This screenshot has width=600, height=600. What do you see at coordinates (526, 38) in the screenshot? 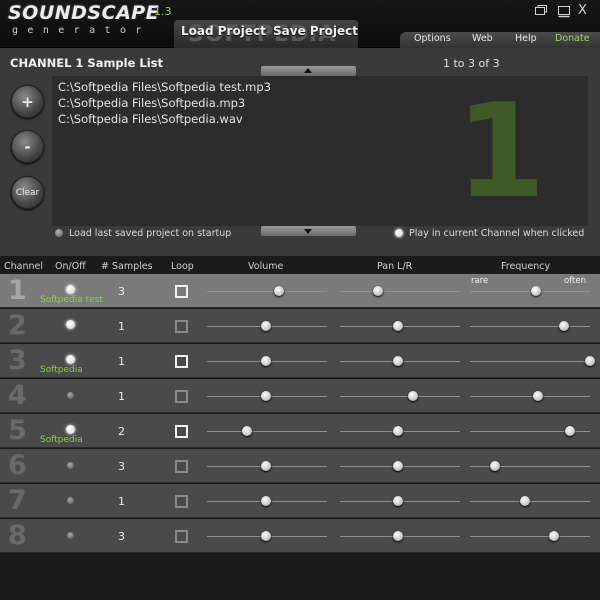
I see `menu-help: Help` at bounding box center [526, 38].